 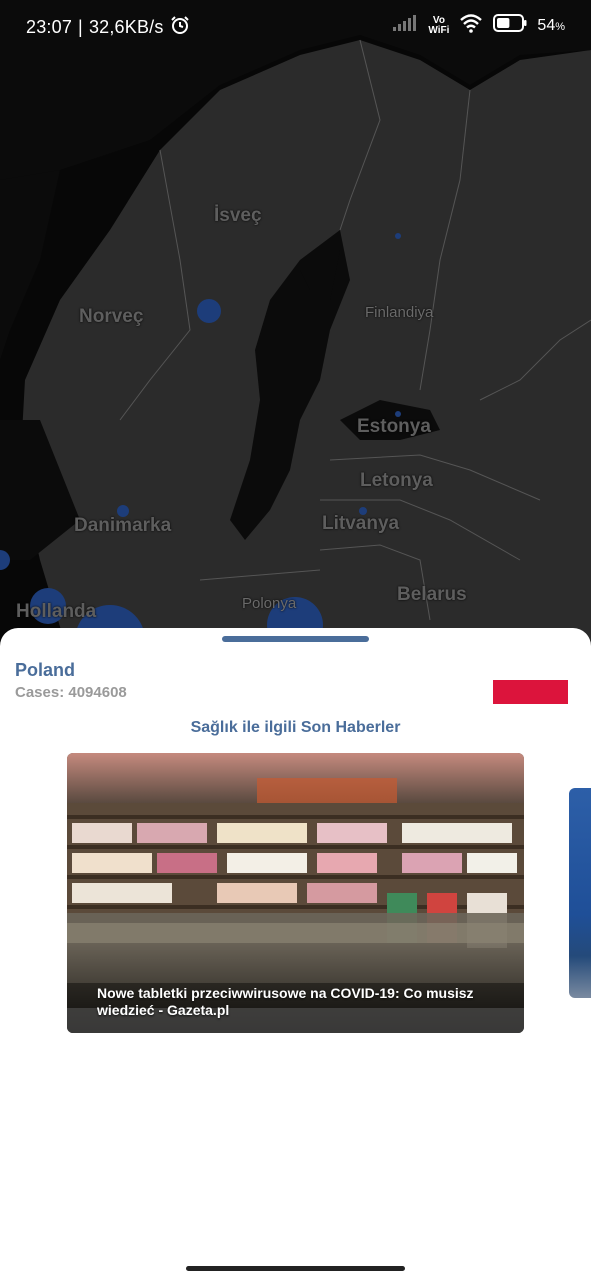 I want to click on cases-count: Cases: 4094608, so click(x=71, y=692).